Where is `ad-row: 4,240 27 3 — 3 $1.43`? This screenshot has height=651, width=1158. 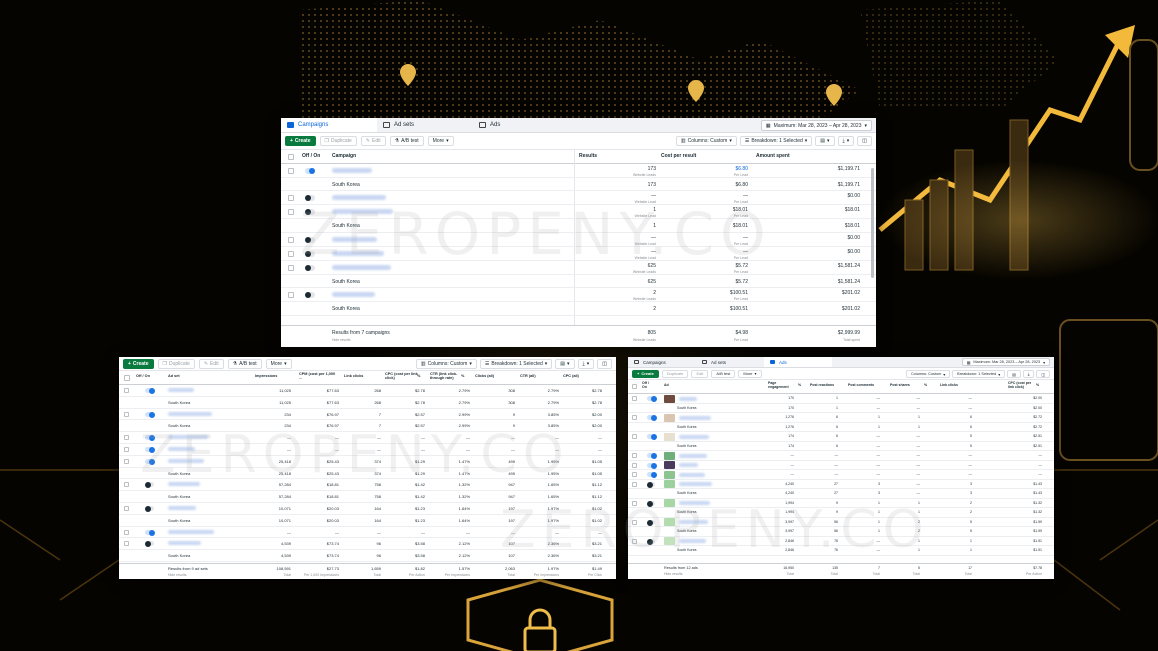 ad-row: 4,240 27 3 — 3 $1.43 is located at coordinates (841, 484).